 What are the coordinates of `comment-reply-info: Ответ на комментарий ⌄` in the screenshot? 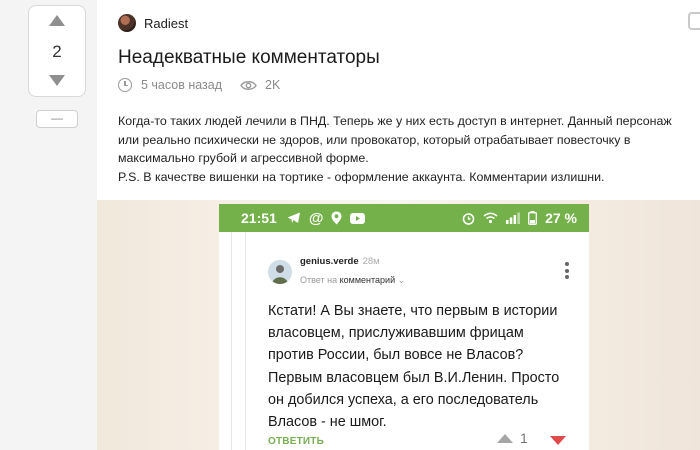 It's located at (352, 280).